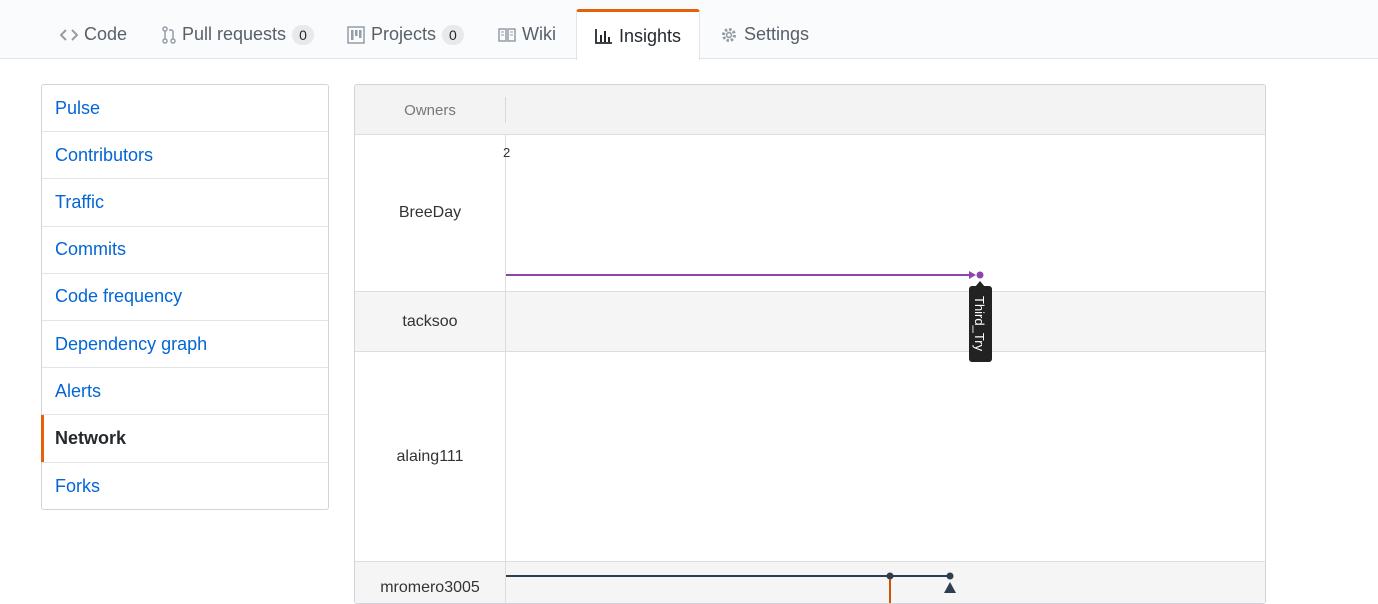 This screenshot has height=604, width=1378. What do you see at coordinates (650, 35) in the screenshot?
I see `tab-insights-label: Insights` at bounding box center [650, 35].